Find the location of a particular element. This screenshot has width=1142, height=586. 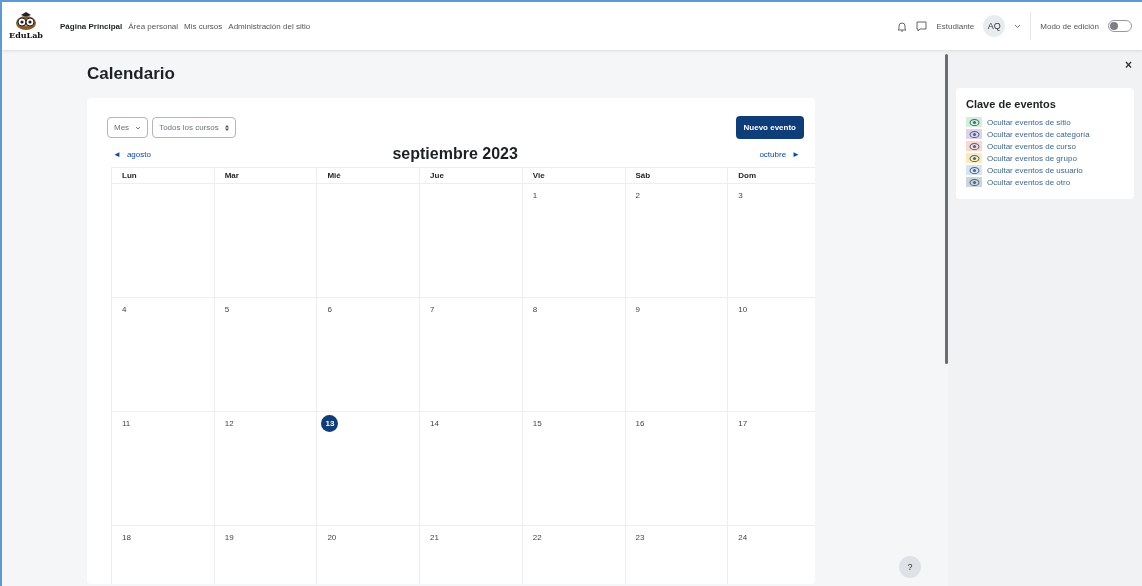

owl-logo-icon is located at coordinates (26, 21).